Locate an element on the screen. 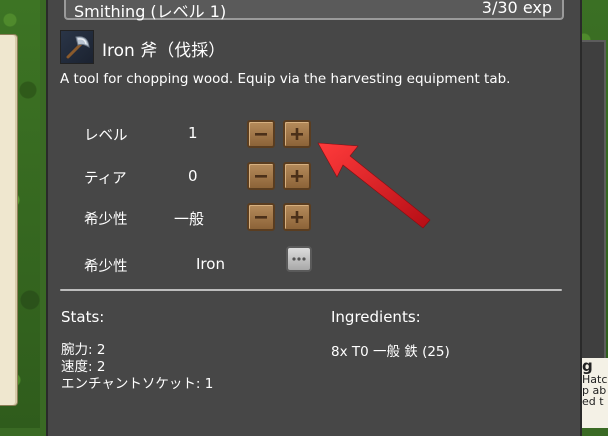 Image resolution: width=608 pixels, height=436 pixels. level-label: レベル is located at coordinates (106, 136).